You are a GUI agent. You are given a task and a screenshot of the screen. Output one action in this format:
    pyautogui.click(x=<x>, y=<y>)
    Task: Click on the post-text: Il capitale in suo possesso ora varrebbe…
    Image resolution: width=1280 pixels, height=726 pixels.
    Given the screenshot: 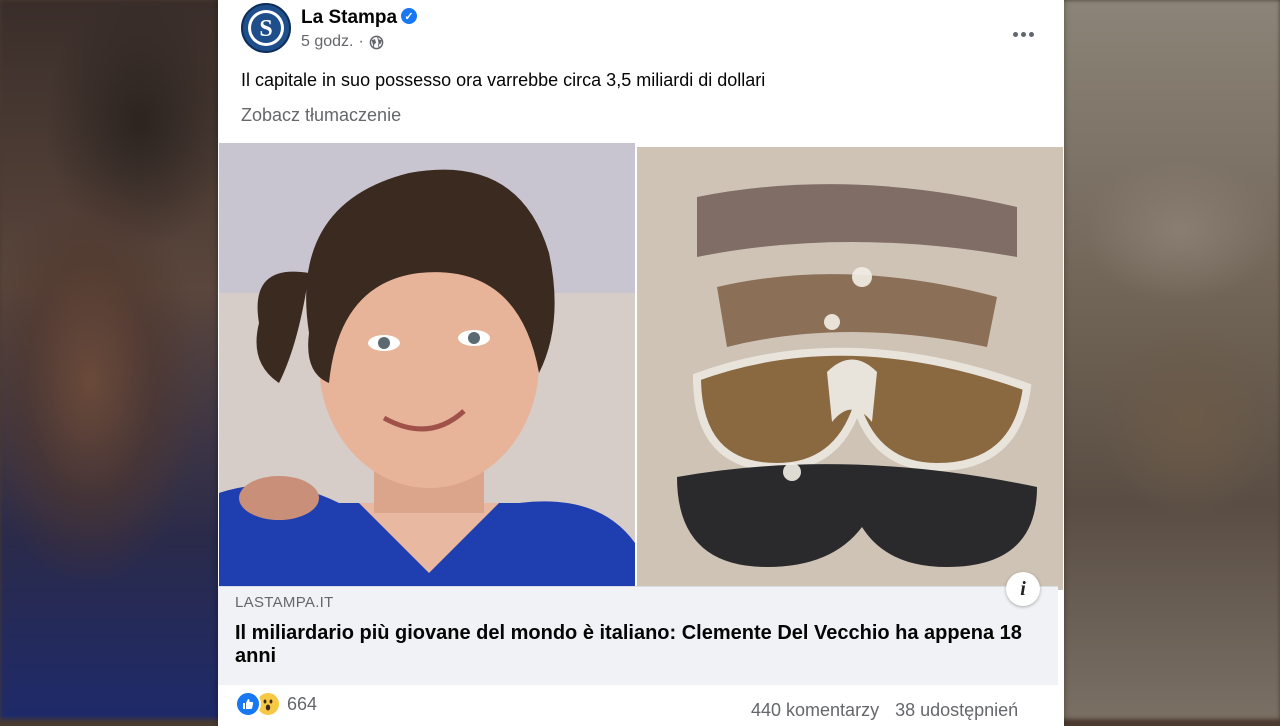 What is the action you would take?
    pyautogui.click(x=503, y=80)
    